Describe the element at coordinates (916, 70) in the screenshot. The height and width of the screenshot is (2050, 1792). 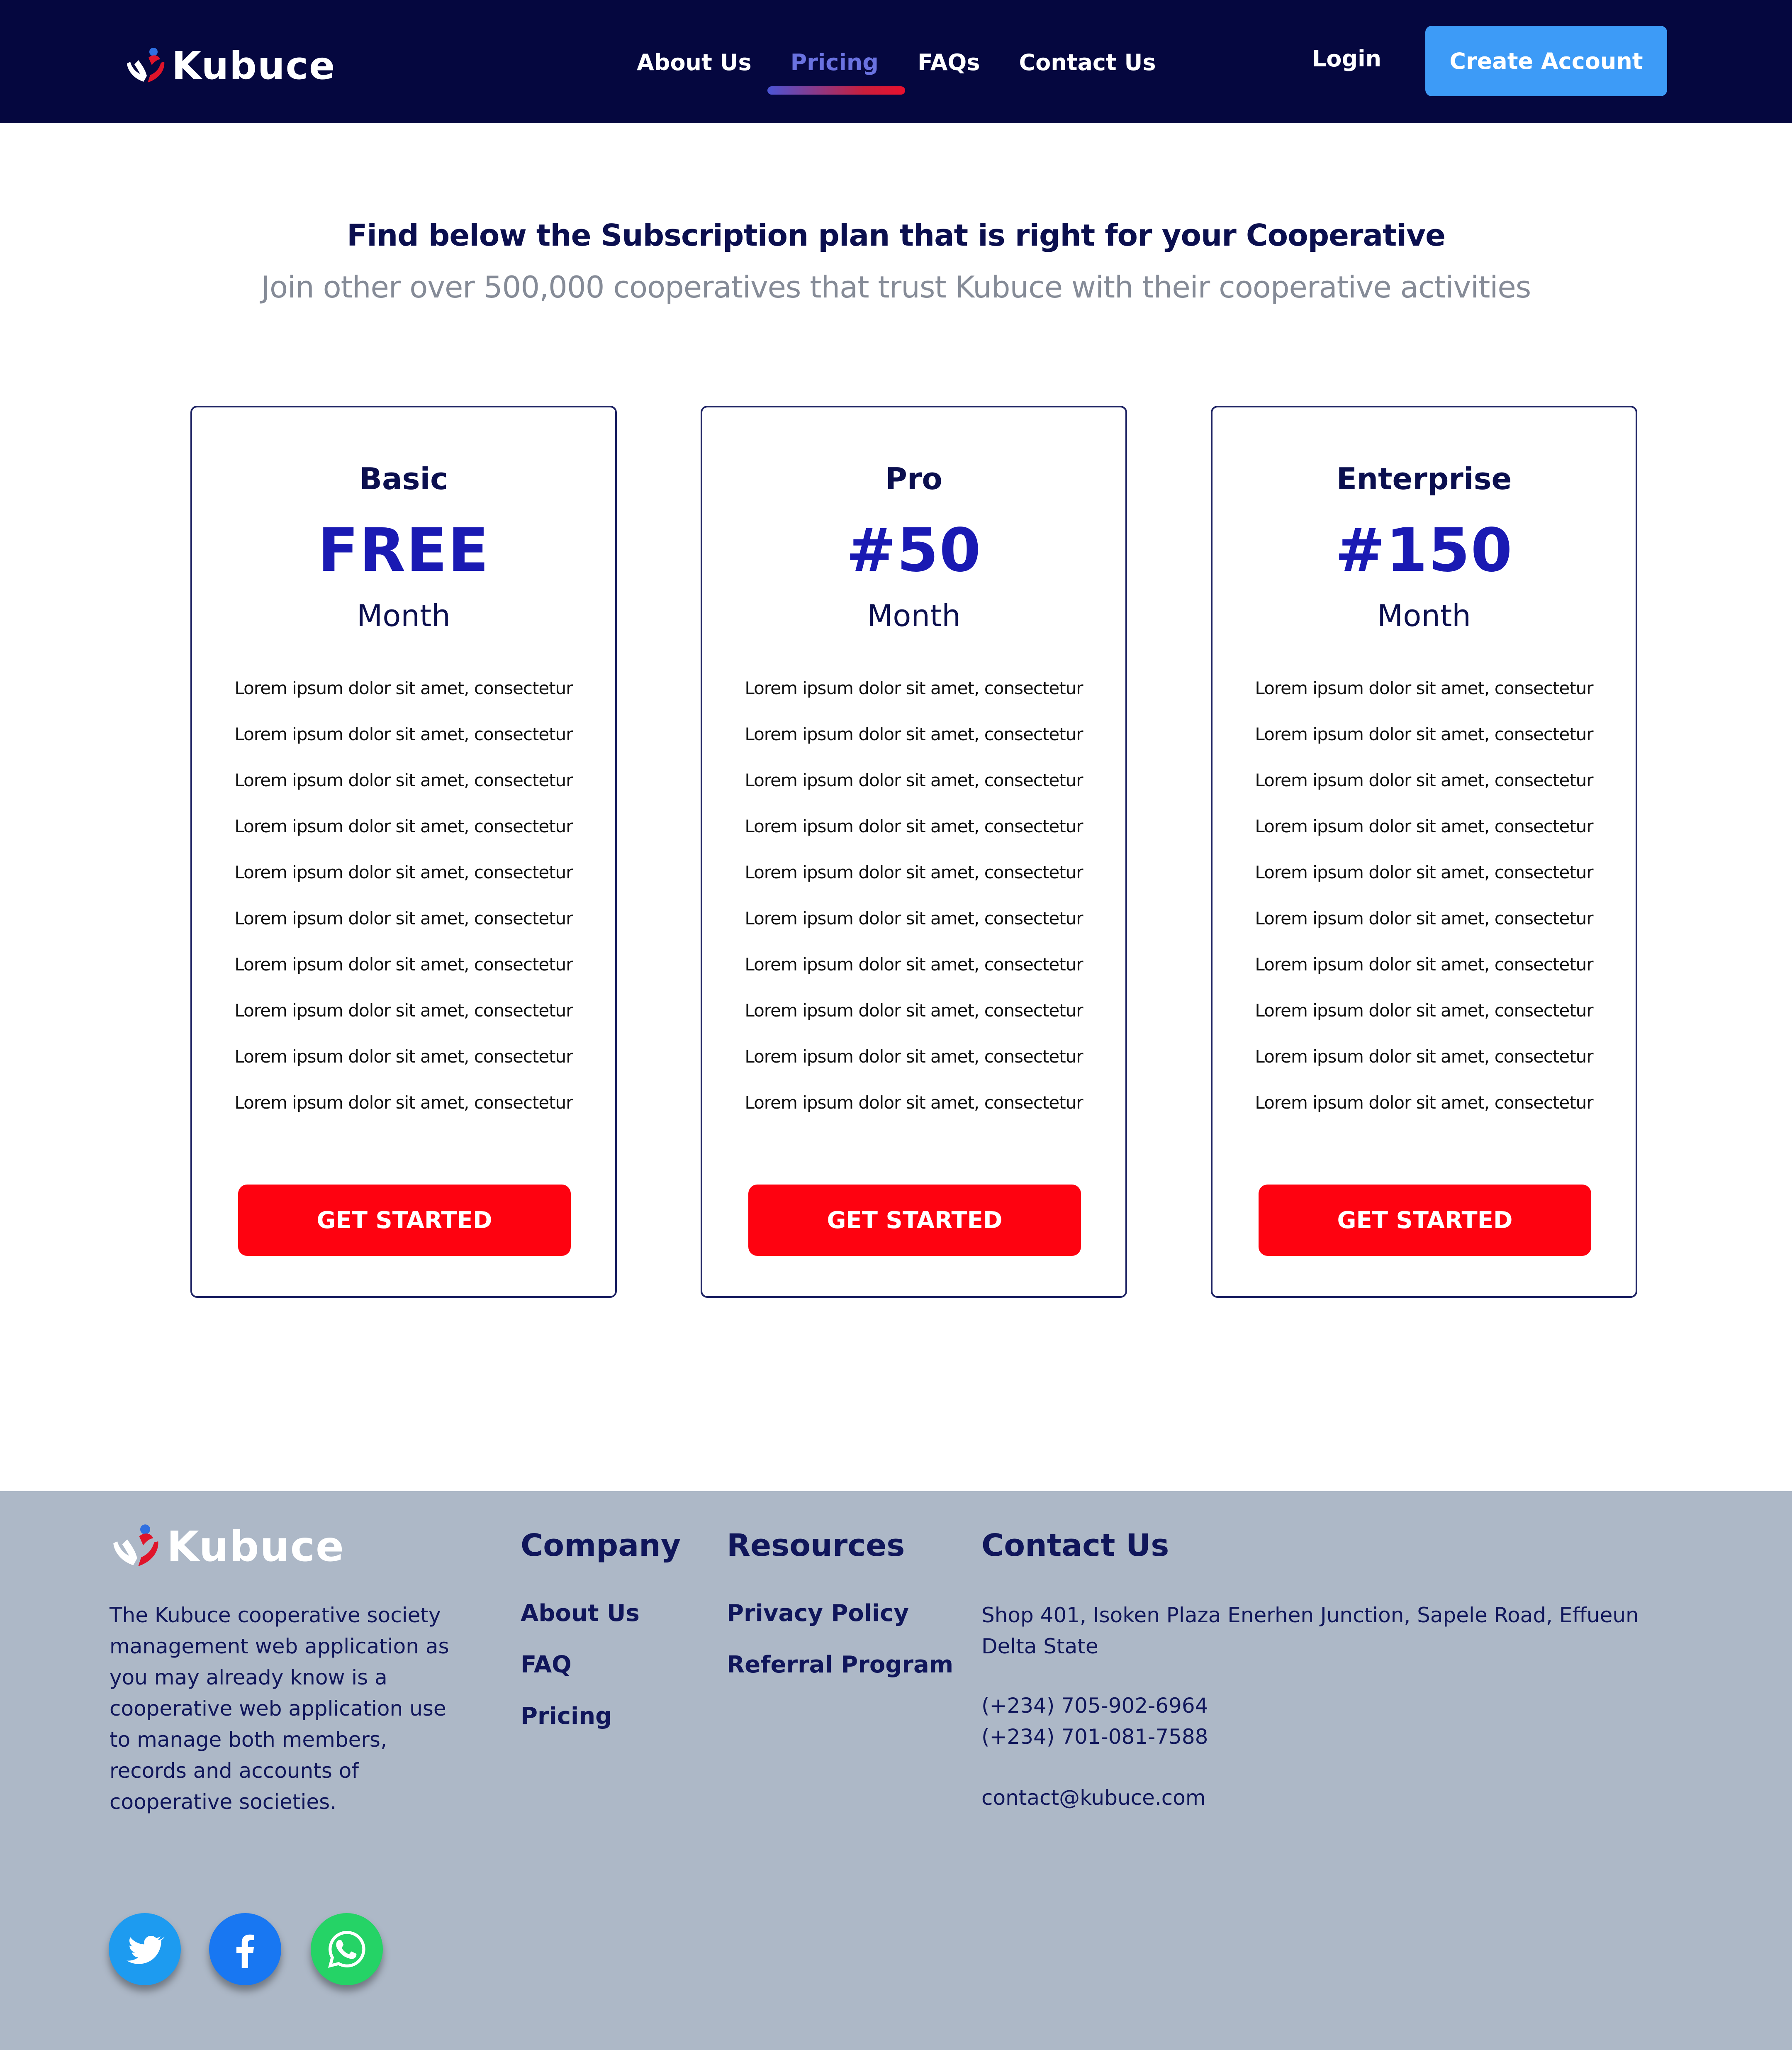
I see `main-nav: About Us Pricing FAQs Contact Us` at that location.